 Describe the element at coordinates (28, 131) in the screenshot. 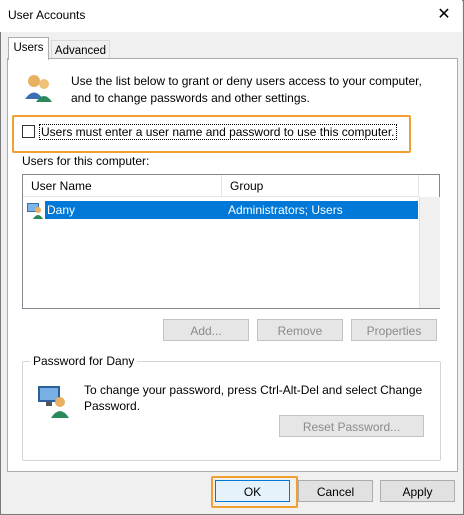

I see `require-password-checkbox` at that location.